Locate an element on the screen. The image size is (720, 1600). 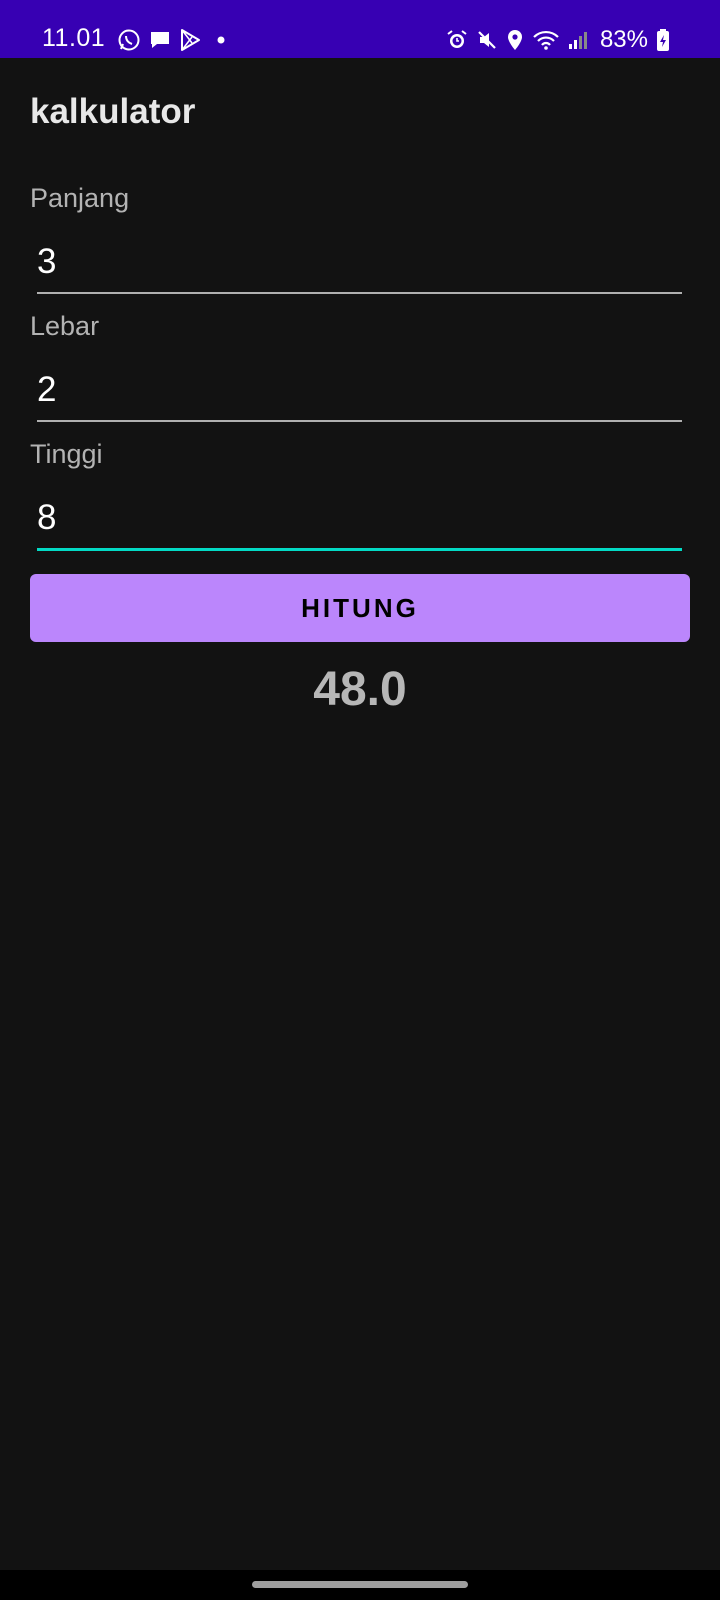
battery-icon is located at coordinates (663, 40).